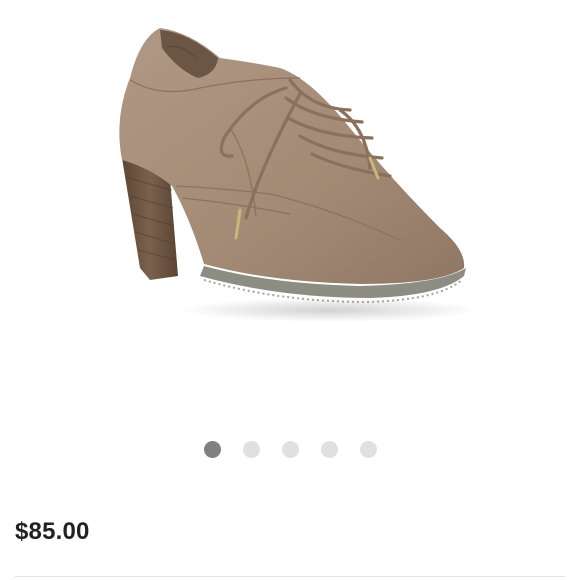  Describe the element at coordinates (290, 576) in the screenshot. I see `divider` at that location.